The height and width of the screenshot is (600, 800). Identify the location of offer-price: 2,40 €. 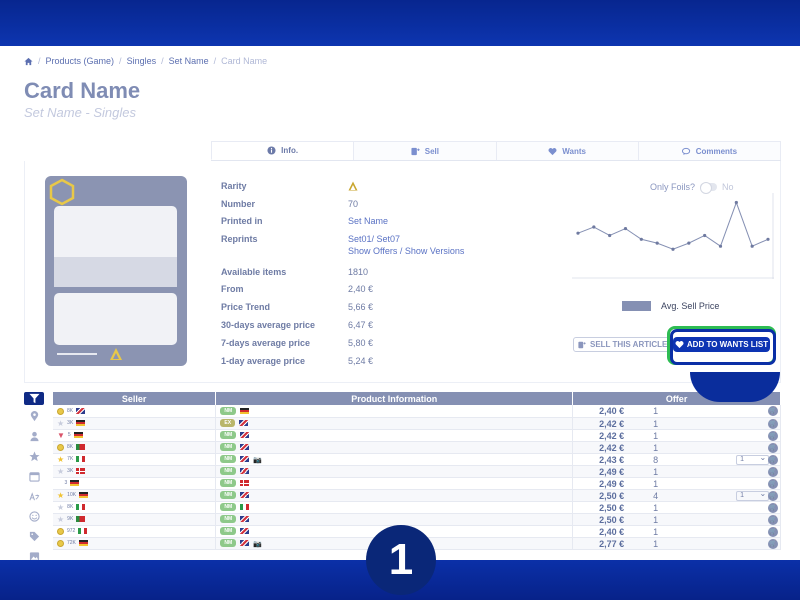
(612, 531).